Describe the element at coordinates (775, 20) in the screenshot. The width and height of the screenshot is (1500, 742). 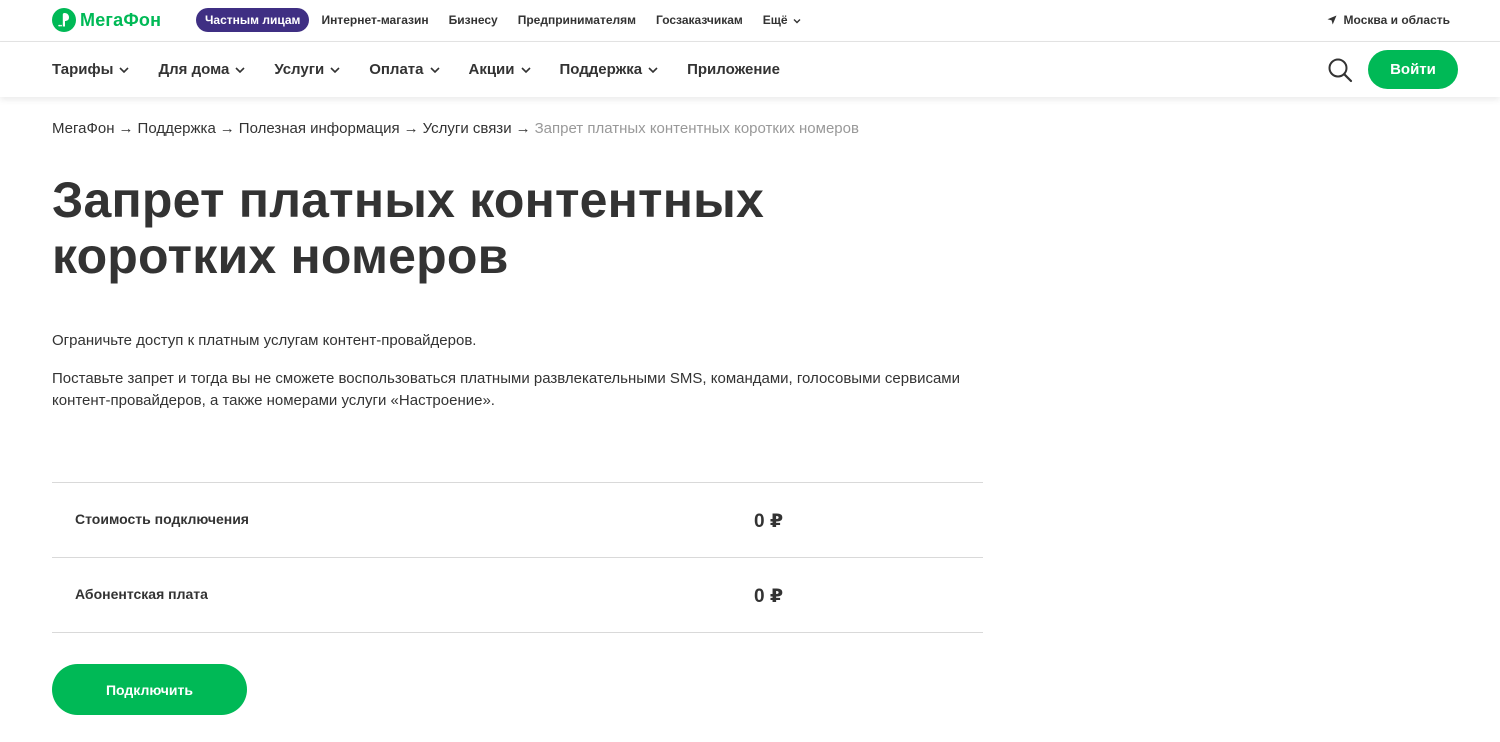
I see `segment-more-label: Ещё` at that location.